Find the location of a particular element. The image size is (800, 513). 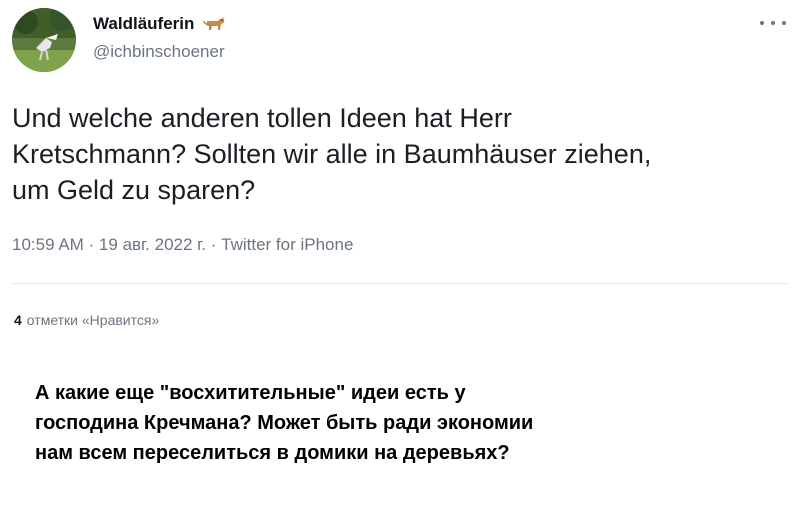

likes-label: отметки «Нравится» is located at coordinates (93, 320).